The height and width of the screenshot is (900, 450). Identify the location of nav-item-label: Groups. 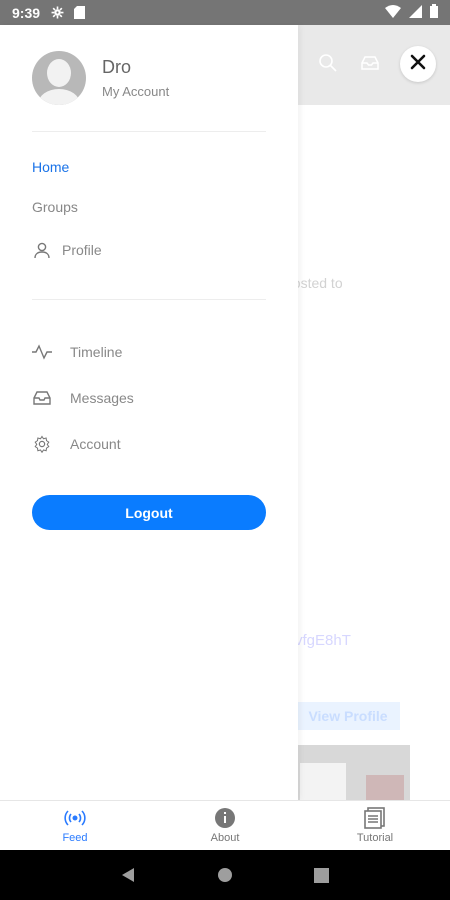
(55, 207).